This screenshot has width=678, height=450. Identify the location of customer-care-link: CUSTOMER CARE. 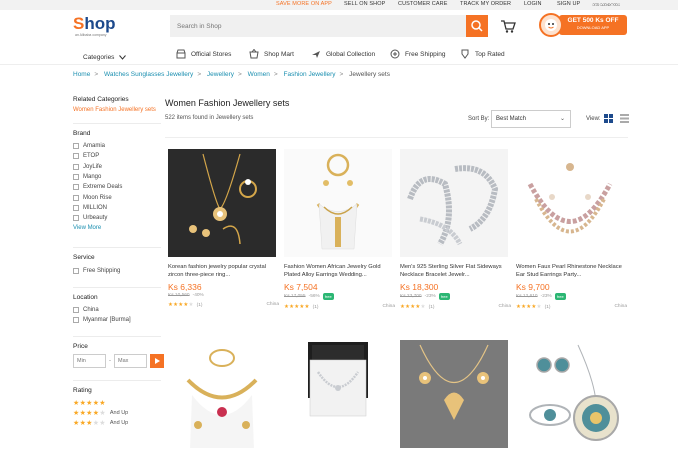
(422, 4).